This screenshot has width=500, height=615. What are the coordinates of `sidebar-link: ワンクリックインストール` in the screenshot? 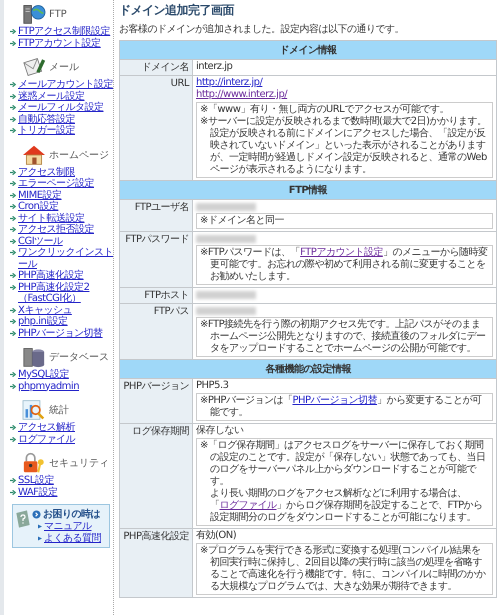 It's located at (61, 258).